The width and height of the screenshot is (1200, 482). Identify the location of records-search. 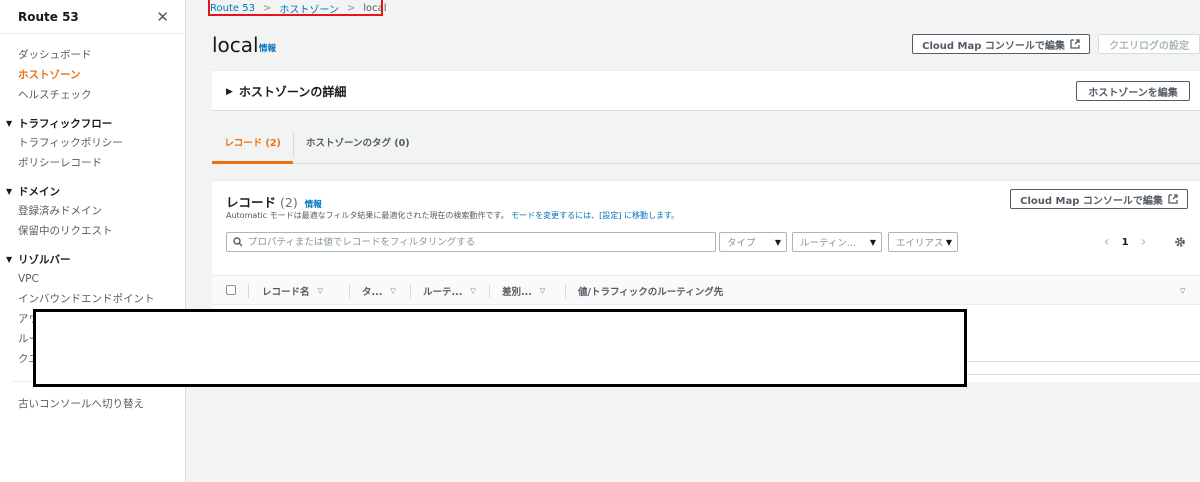
(471, 242).